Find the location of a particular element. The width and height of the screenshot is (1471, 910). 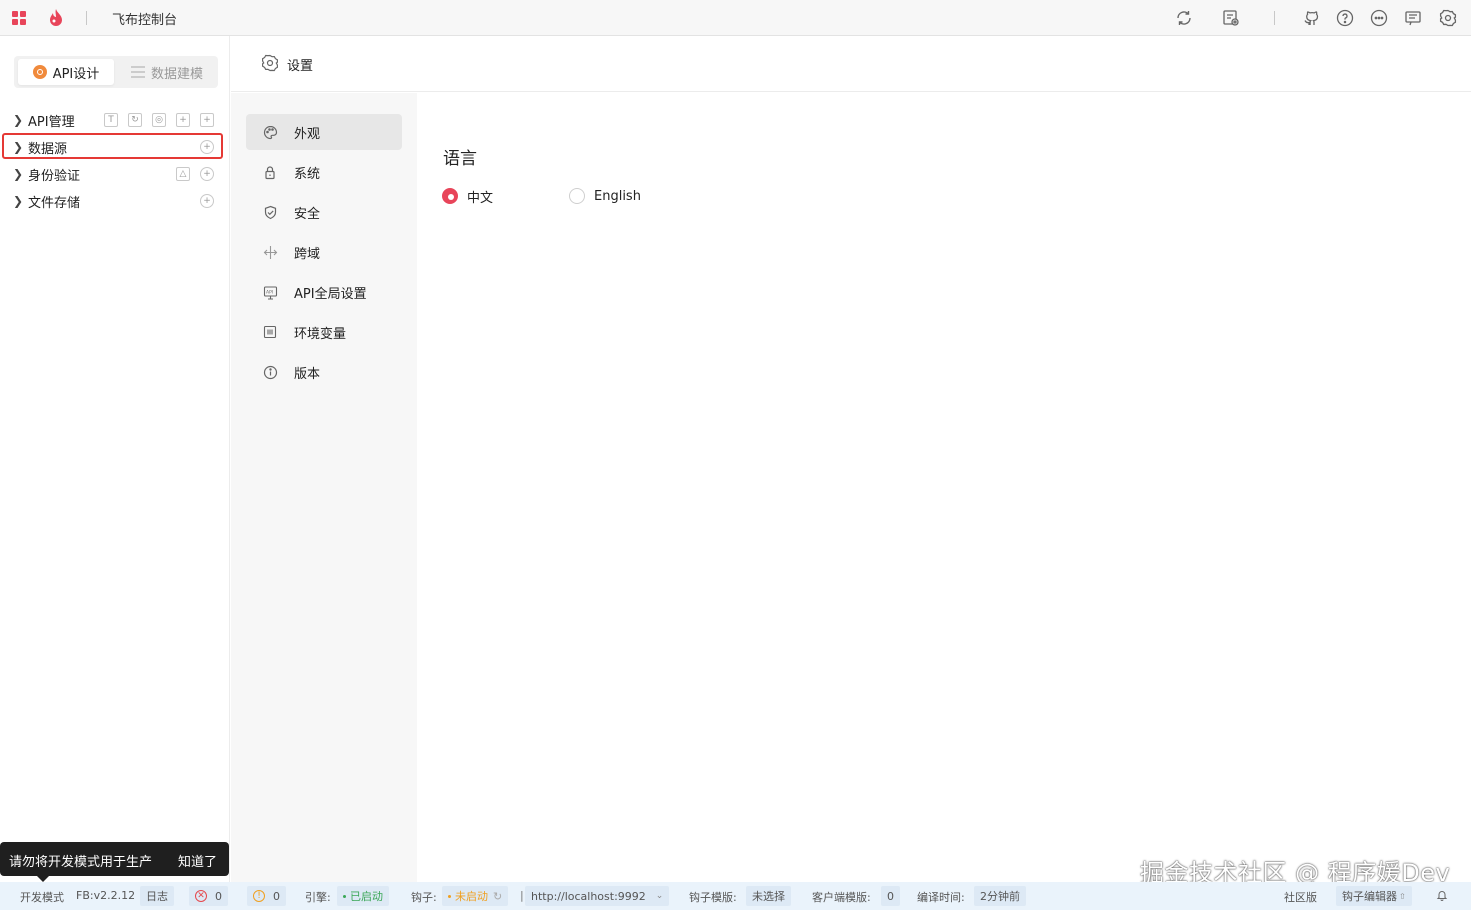

nav-label: 系统 is located at coordinates (307, 174).